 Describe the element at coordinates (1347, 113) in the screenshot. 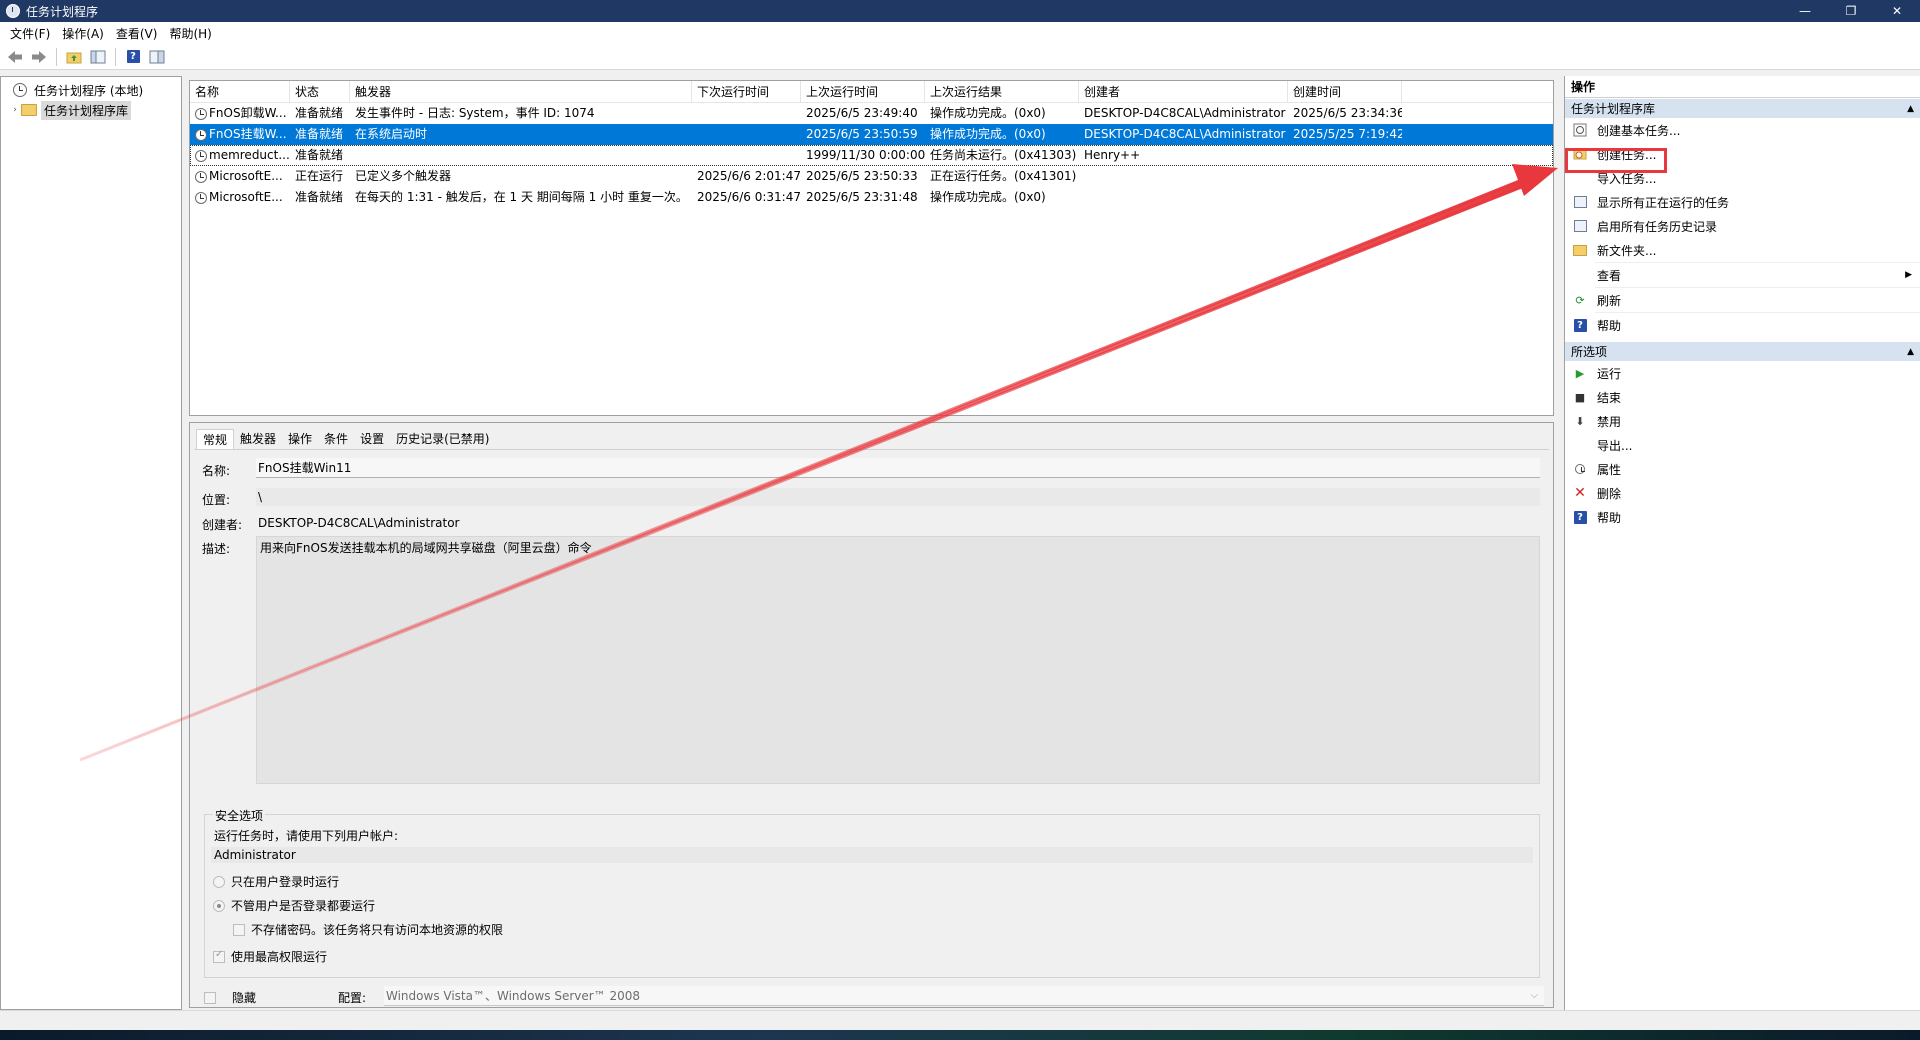

I see `task-created: 2025/6/5 23:34:36` at that location.